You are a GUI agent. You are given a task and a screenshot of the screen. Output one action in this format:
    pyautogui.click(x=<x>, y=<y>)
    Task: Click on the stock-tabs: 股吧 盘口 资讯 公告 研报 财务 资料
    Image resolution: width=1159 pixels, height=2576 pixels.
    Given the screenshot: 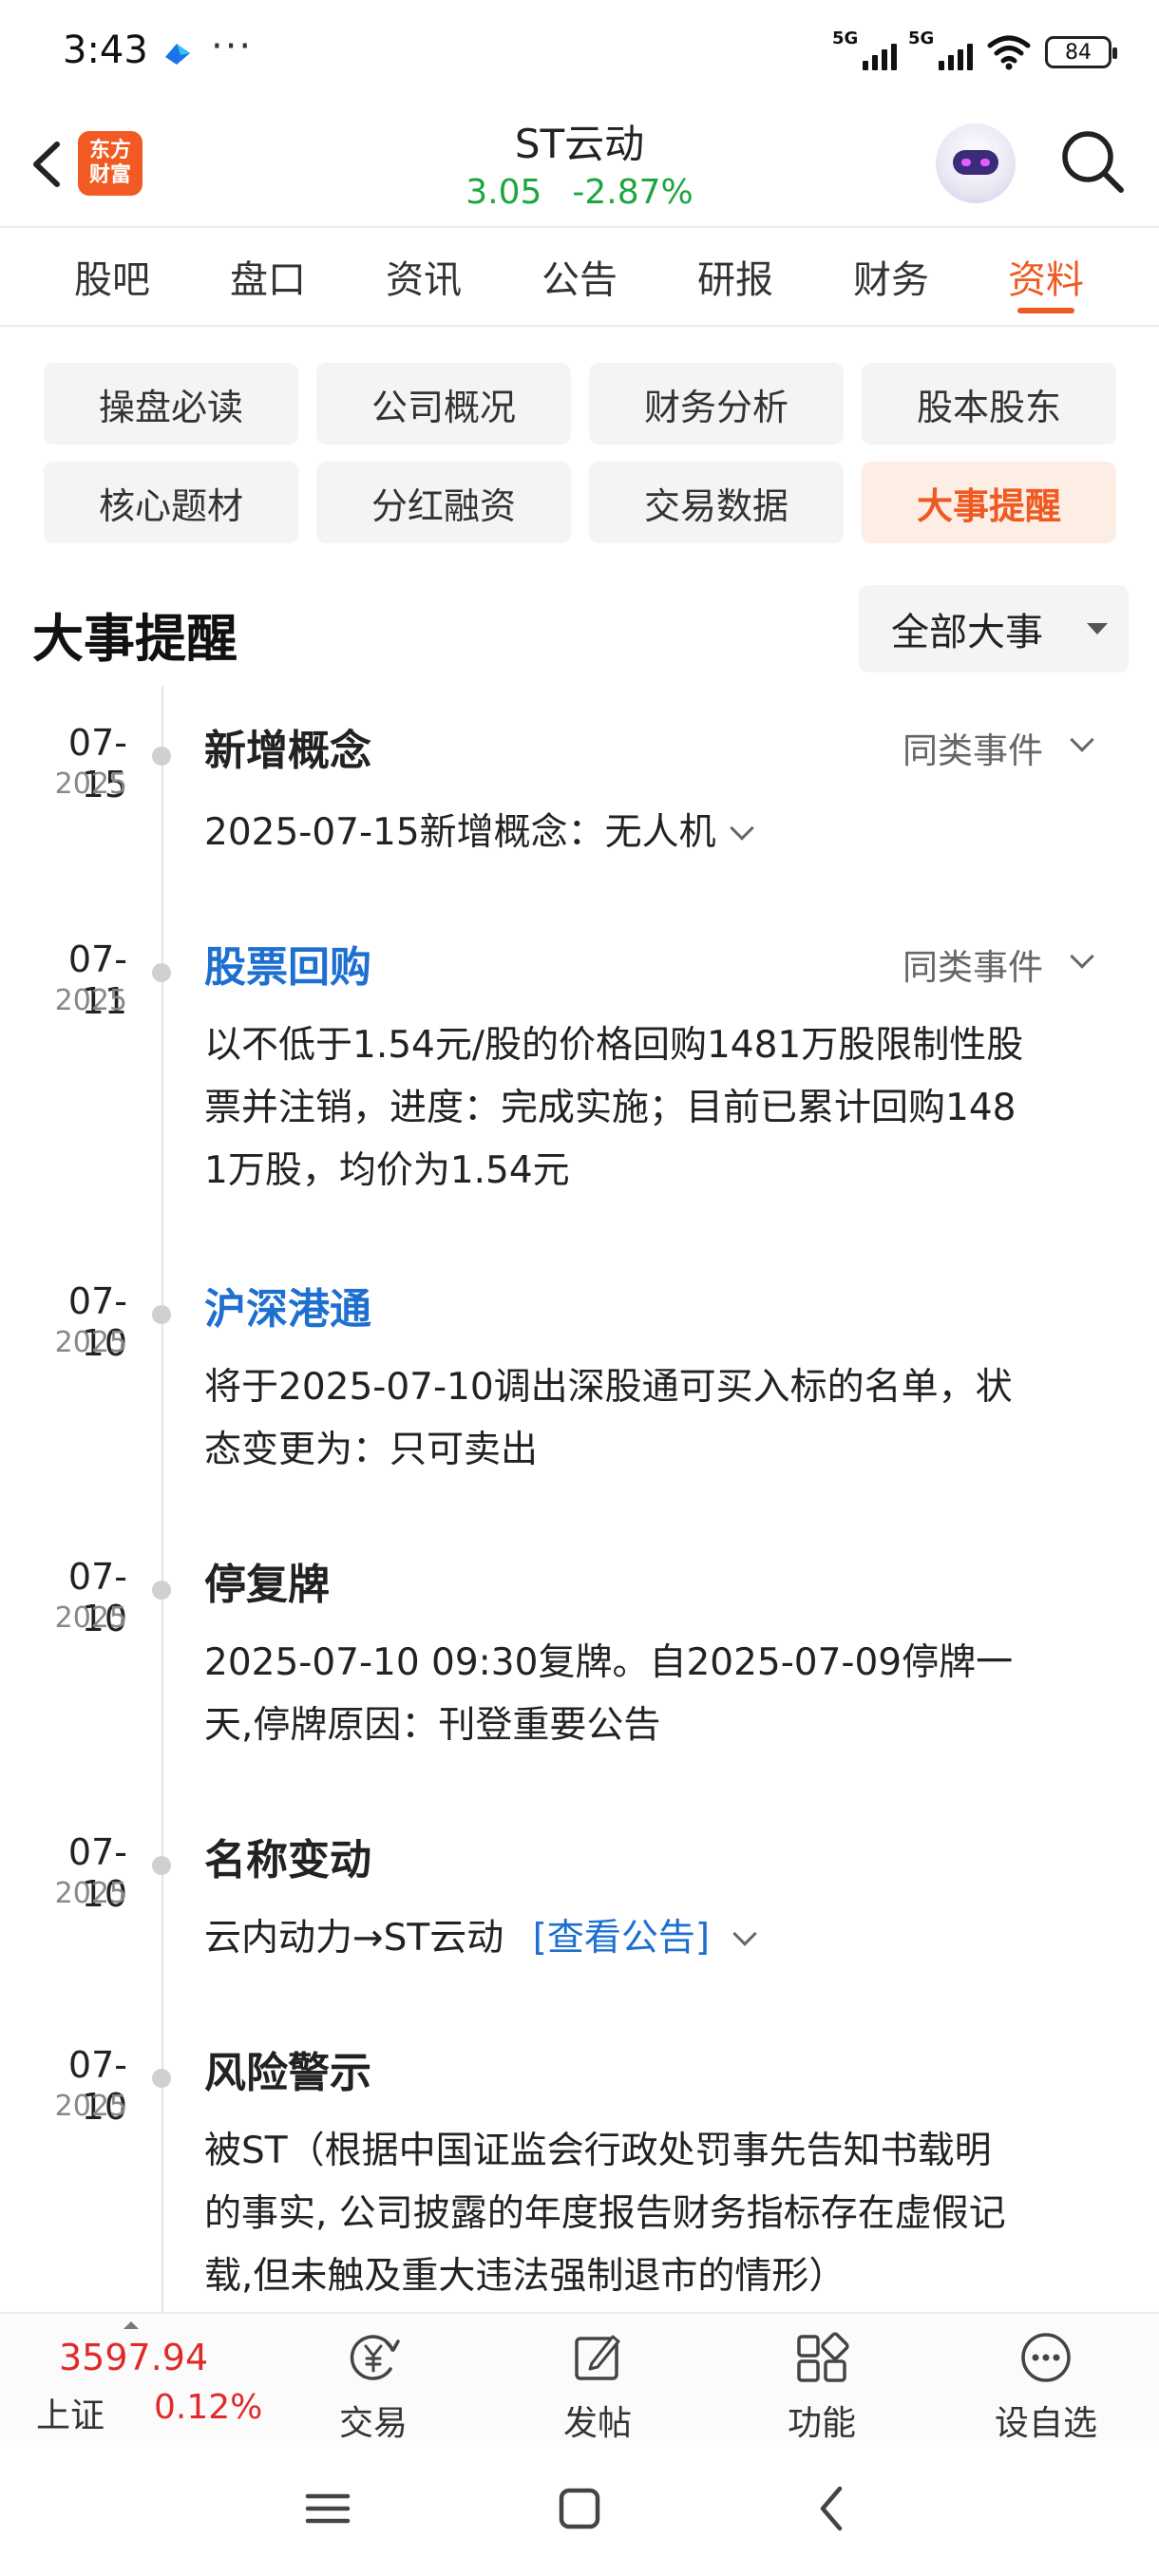 What is the action you would take?
    pyautogui.click(x=579, y=276)
    